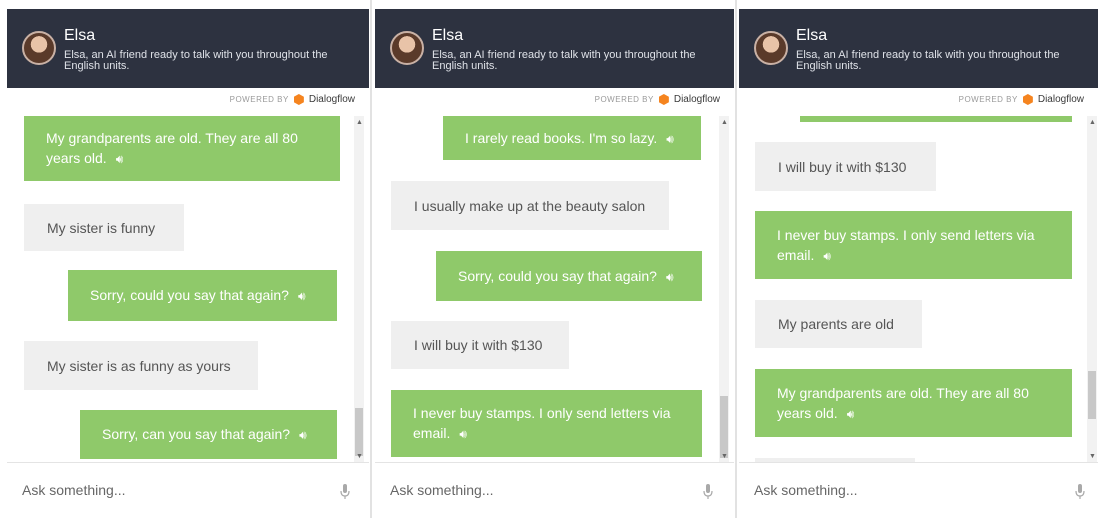 This screenshot has width=1098, height=518. What do you see at coordinates (838, 324) in the screenshot?
I see `user-message: My parents are old` at bounding box center [838, 324].